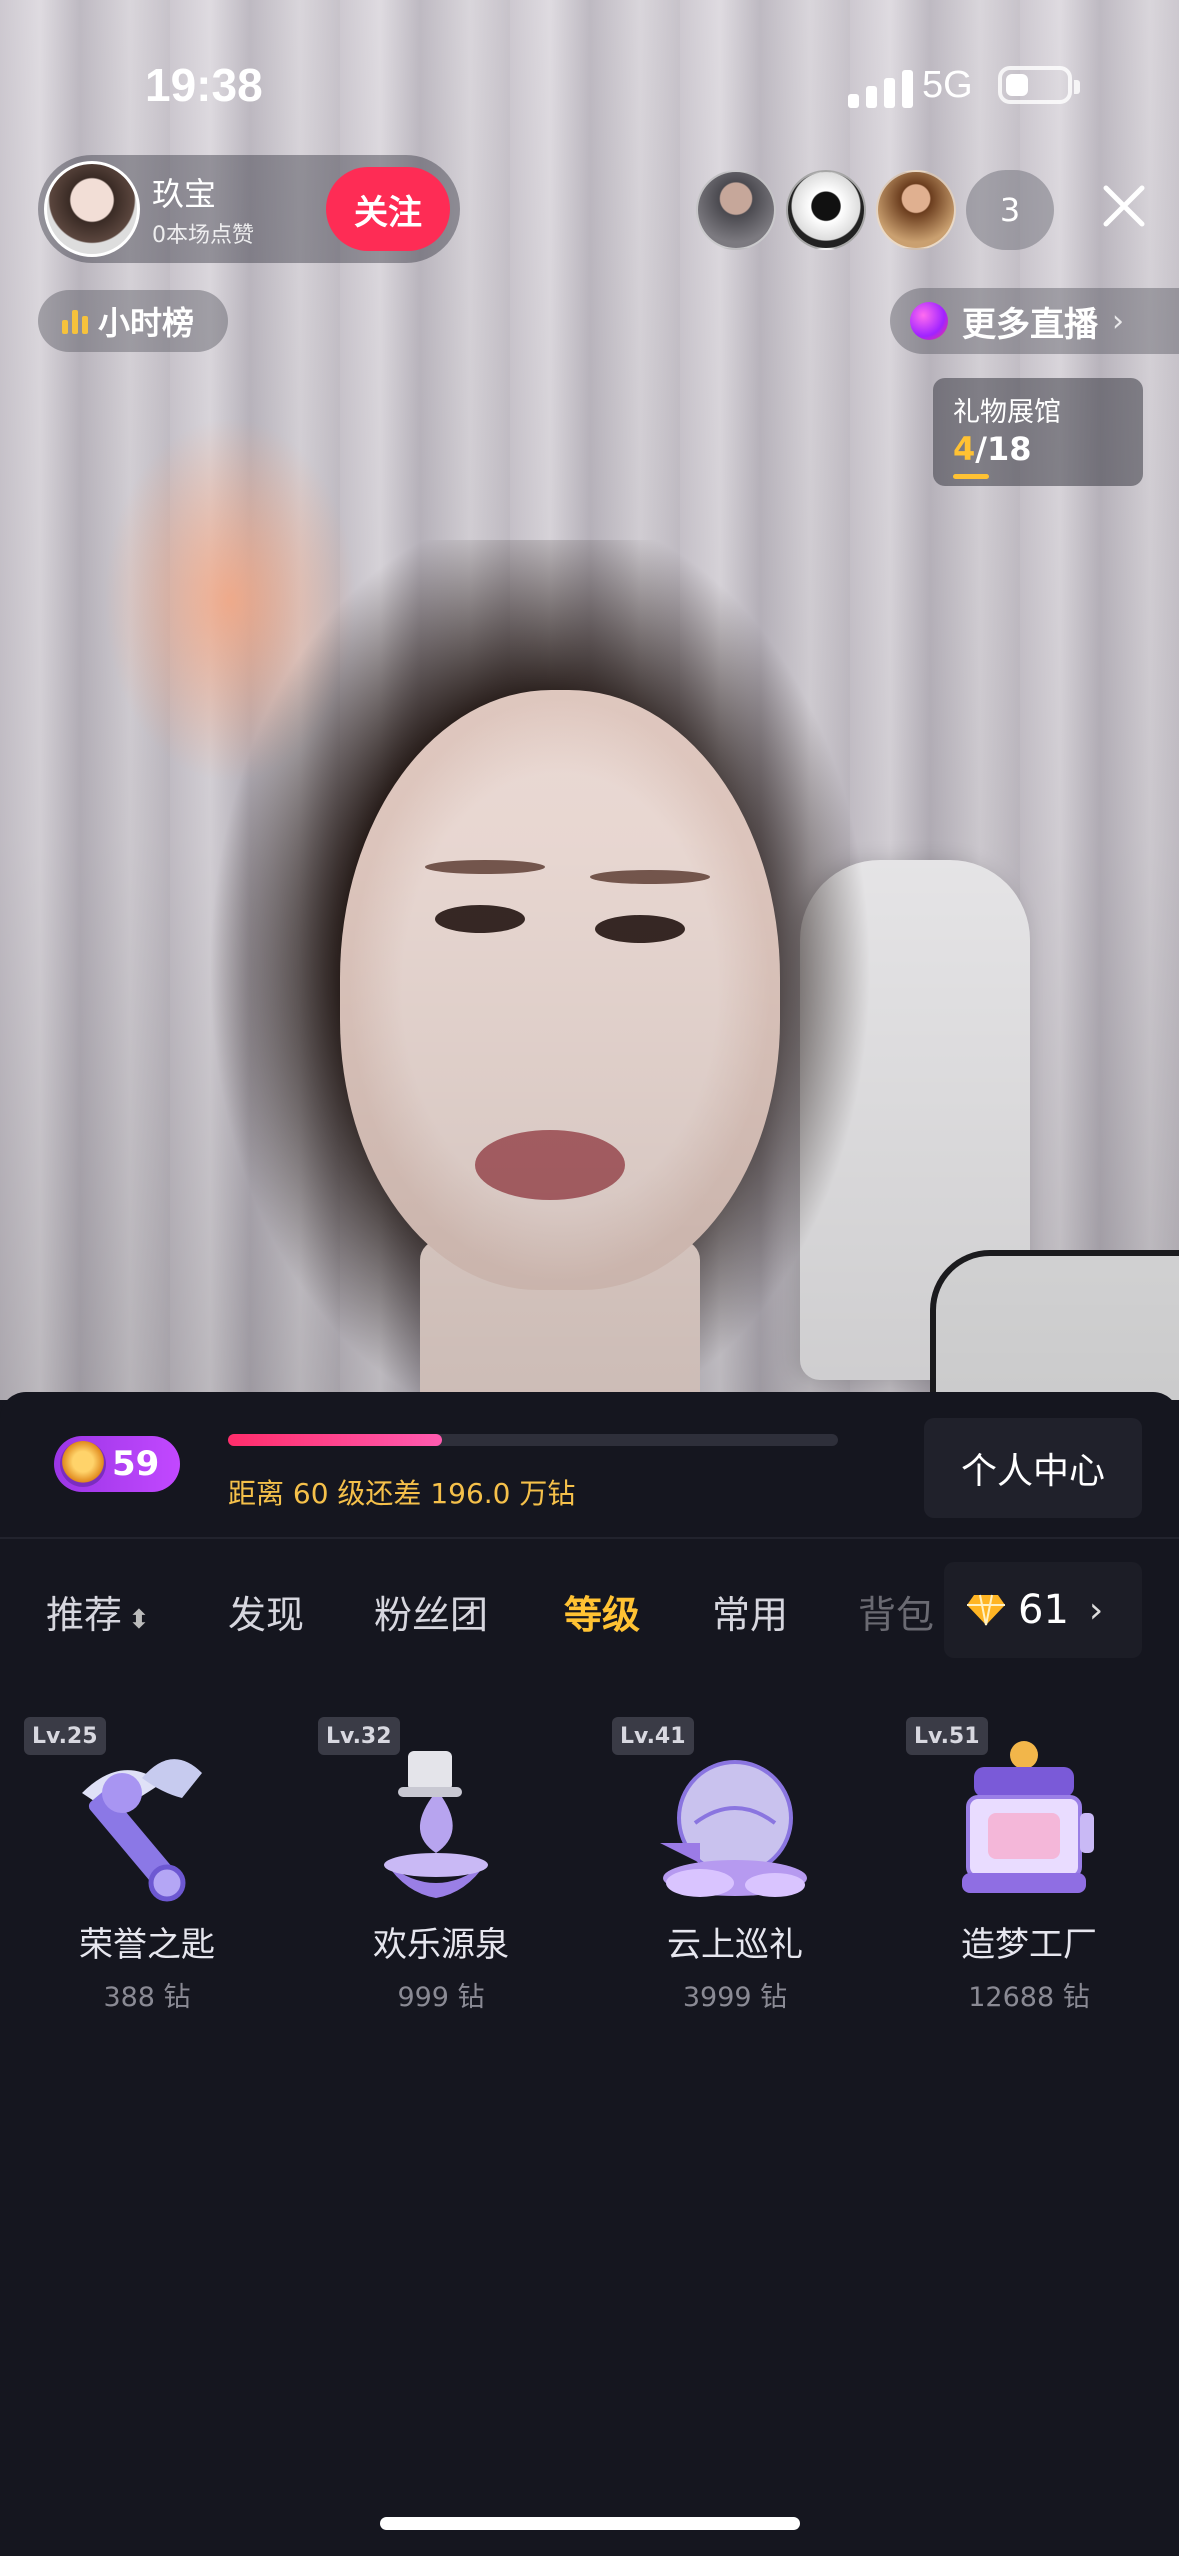 Image resolution: width=1179 pixels, height=2556 pixels. I want to click on gift-price: 3999 钻, so click(735, 1997).